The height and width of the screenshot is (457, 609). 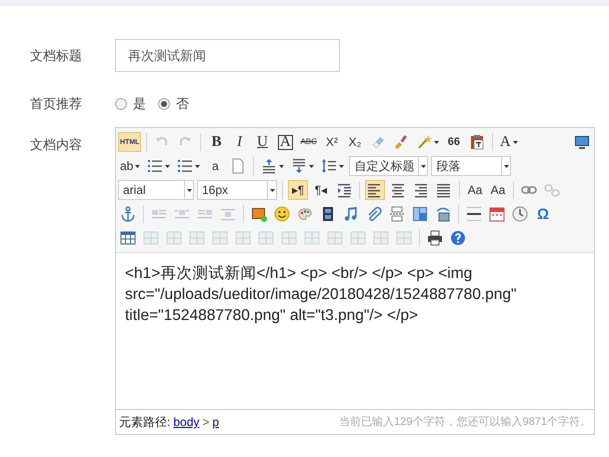 What do you see at coordinates (471, 166) in the screenshot?
I see `dropdown-select: 段落` at bounding box center [471, 166].